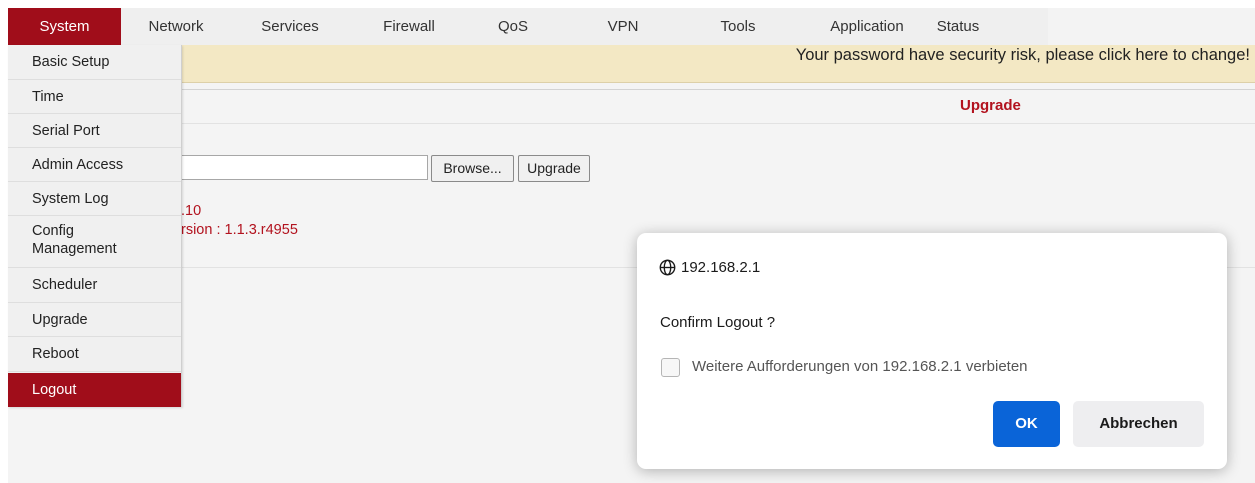  Describe the element at coordinates (94, 62) in the screenshot. I see `menu-item-basic-setup: Basic Setup` at that location.